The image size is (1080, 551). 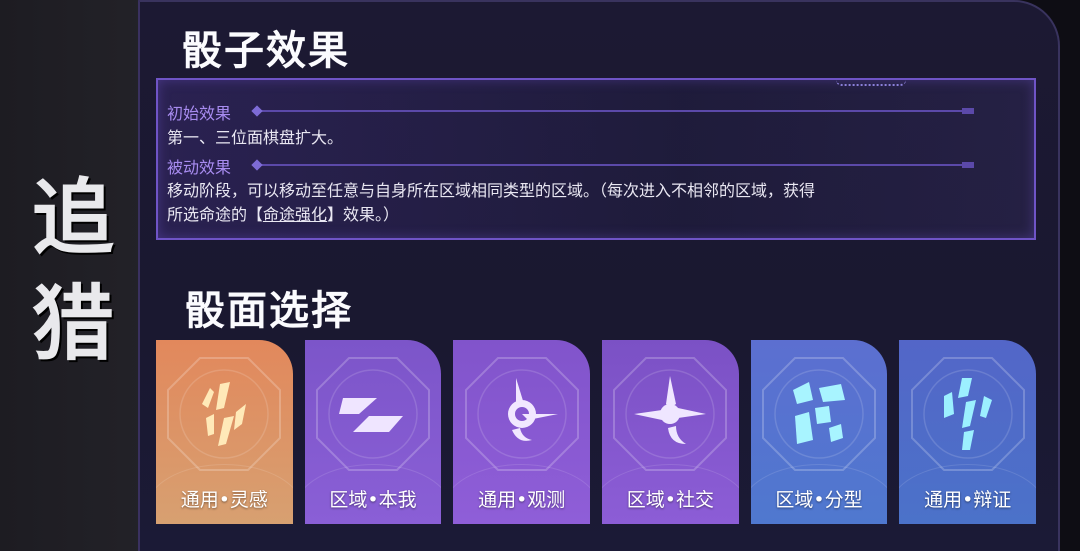 What do you see at coordinates (295, 214) in the screenshot?
I see `path-enhance-link: 命途强化` at bounding box center [295, 214].